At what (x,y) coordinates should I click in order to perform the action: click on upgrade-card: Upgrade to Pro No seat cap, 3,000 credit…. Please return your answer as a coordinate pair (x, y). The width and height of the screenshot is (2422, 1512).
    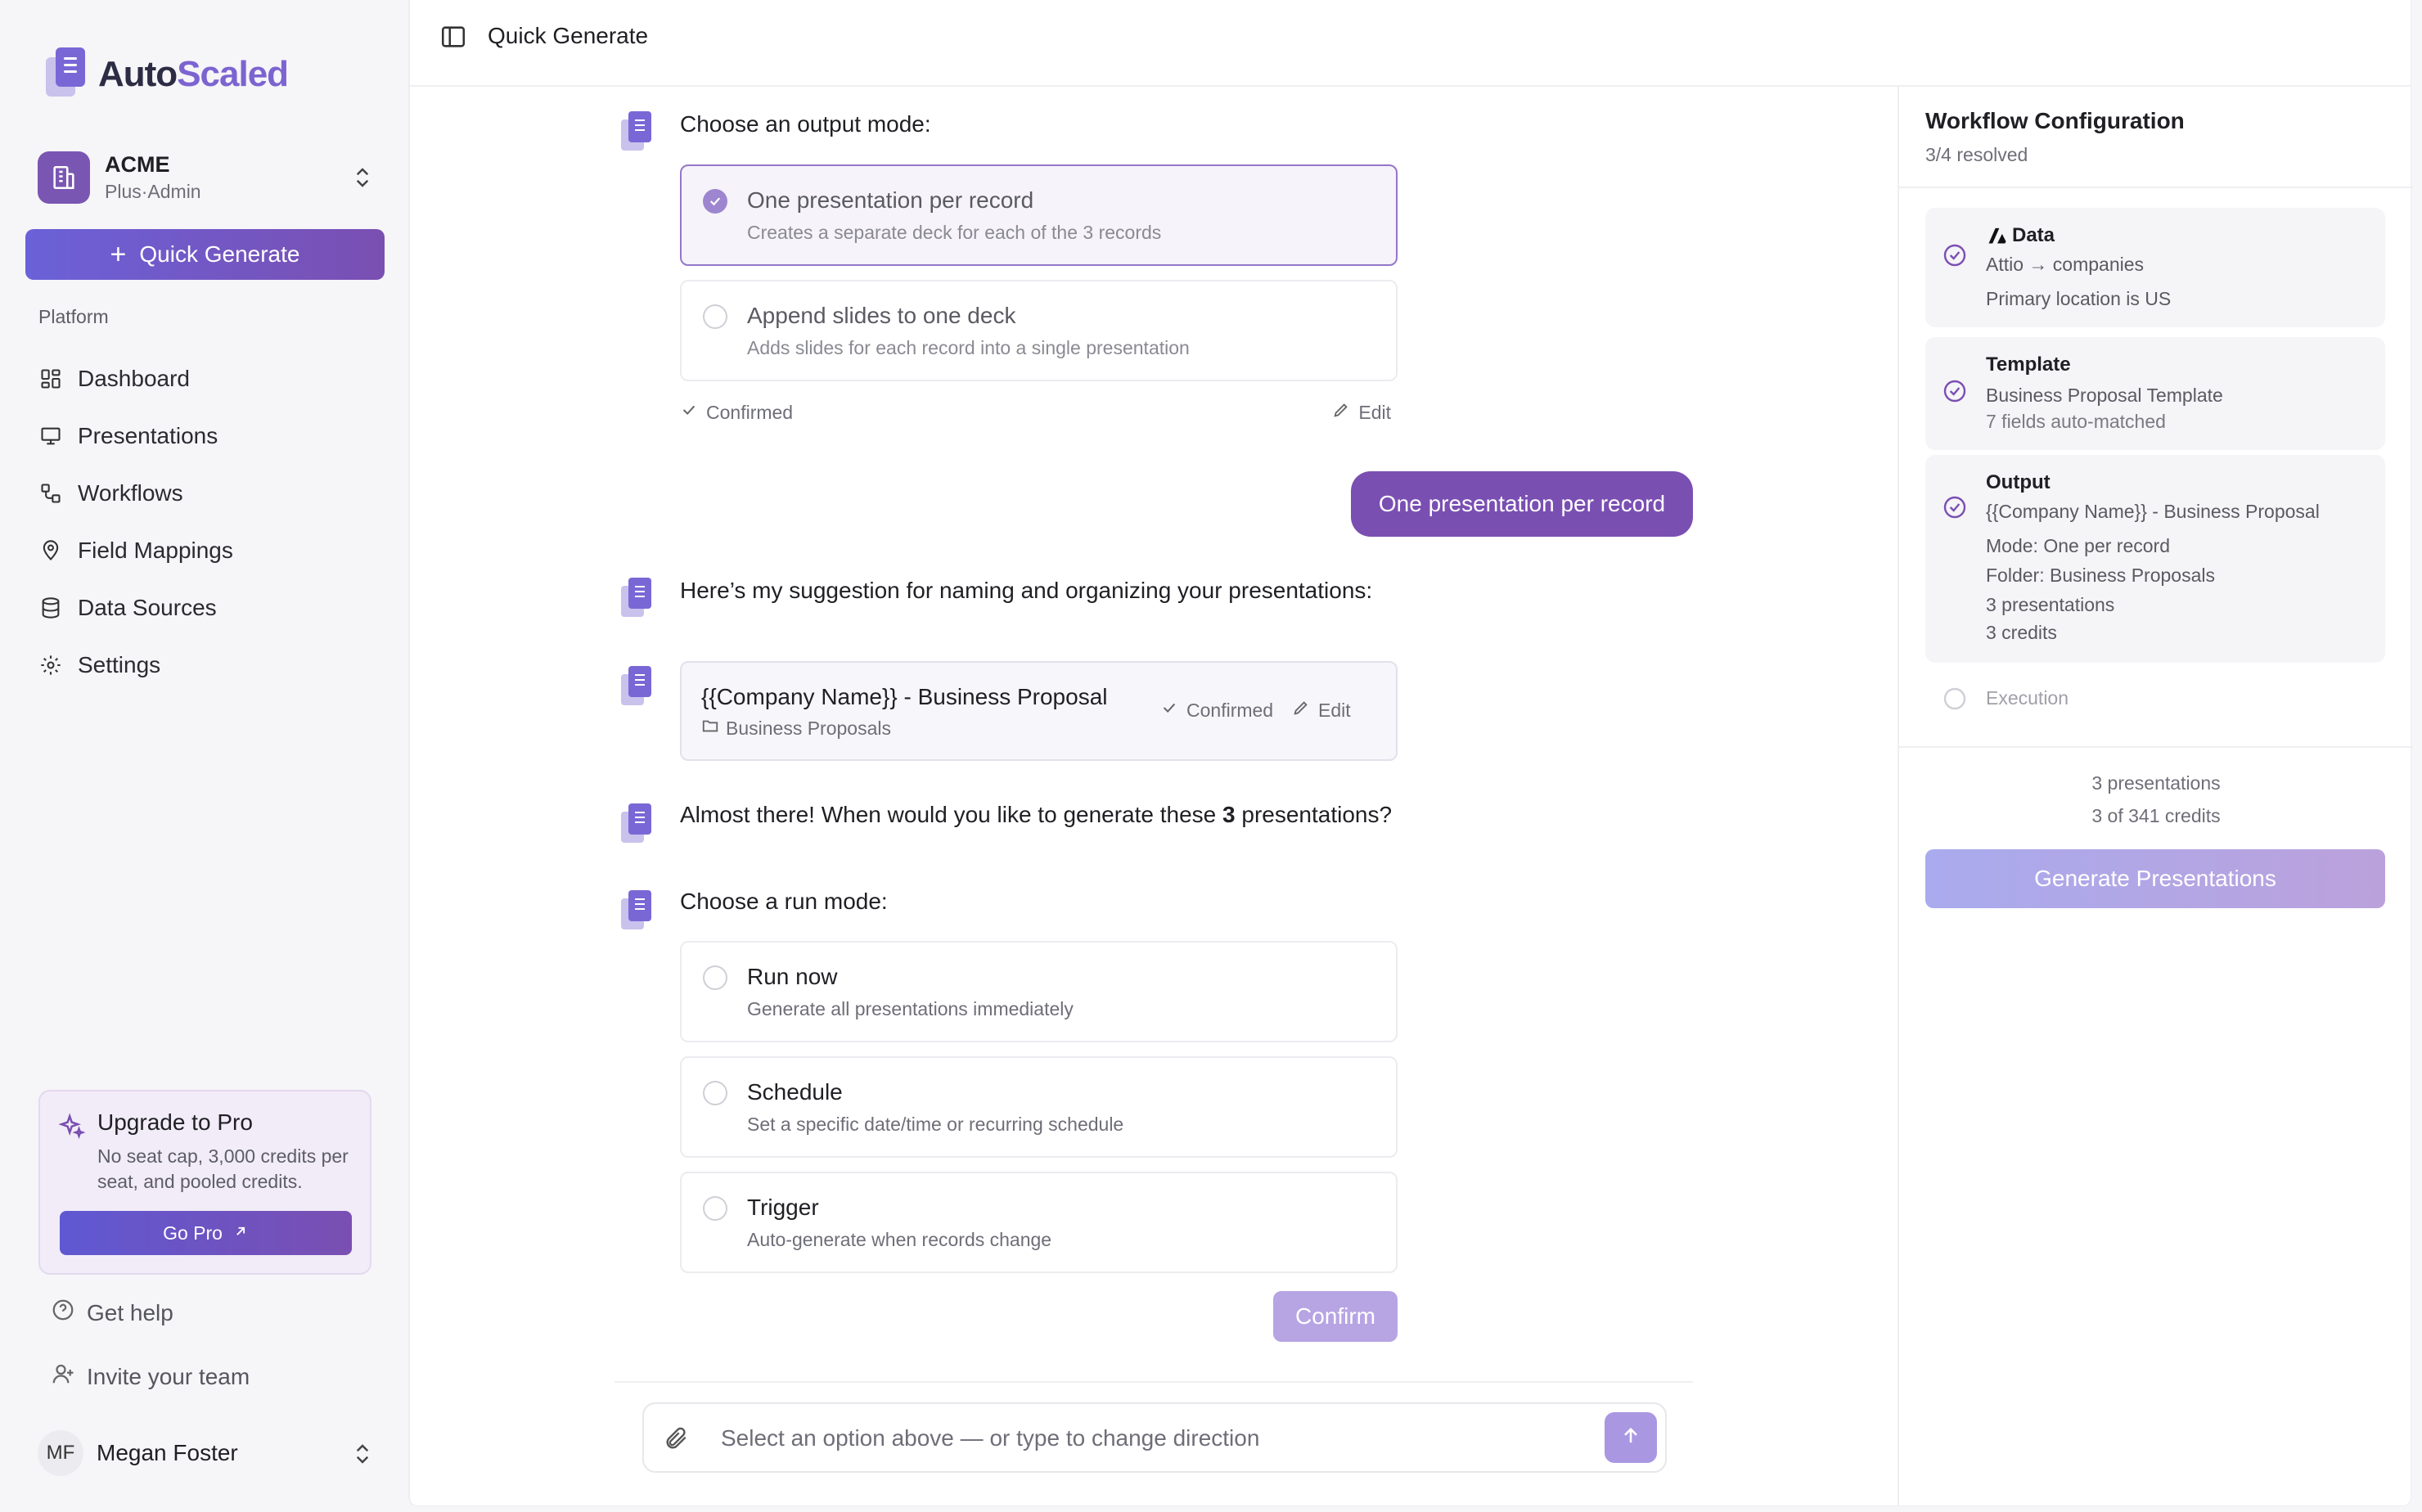
    Looking at the image, I should click on (204, 1183).